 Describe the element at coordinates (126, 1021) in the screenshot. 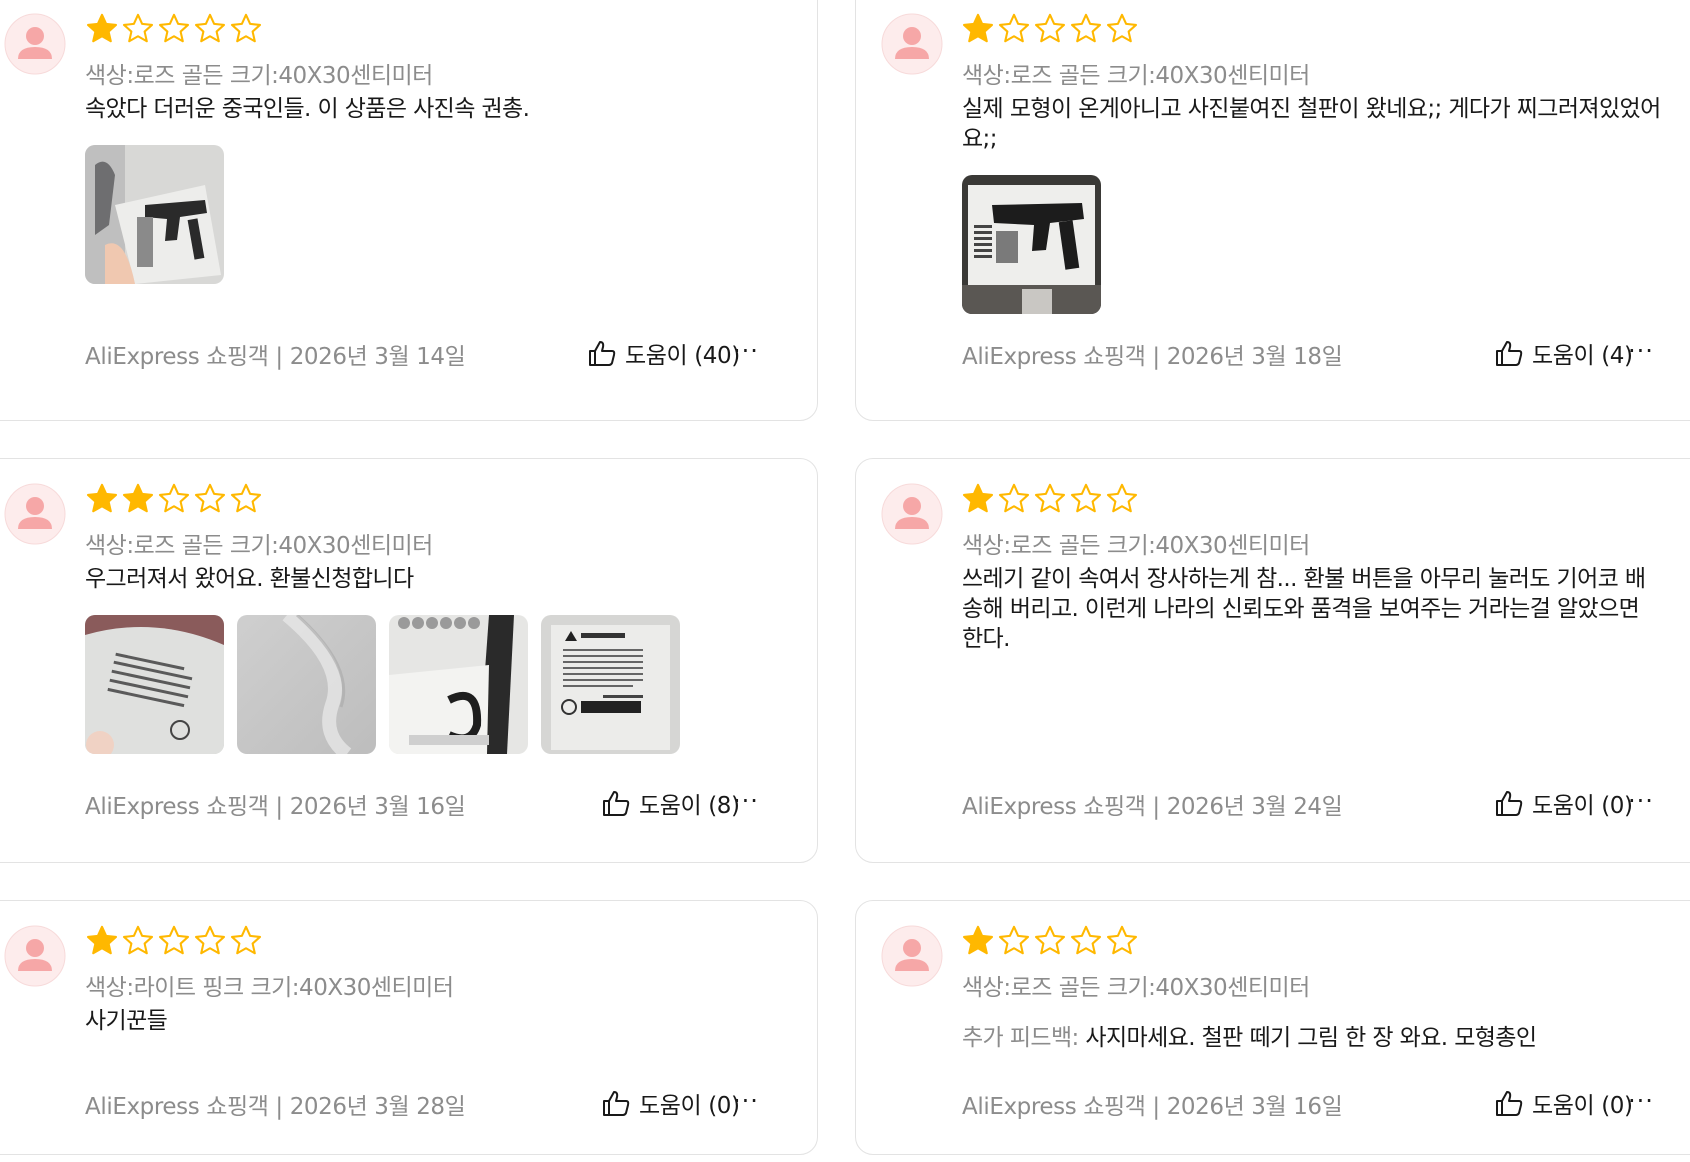

I see `review-body: 사기꾼들` at that location.